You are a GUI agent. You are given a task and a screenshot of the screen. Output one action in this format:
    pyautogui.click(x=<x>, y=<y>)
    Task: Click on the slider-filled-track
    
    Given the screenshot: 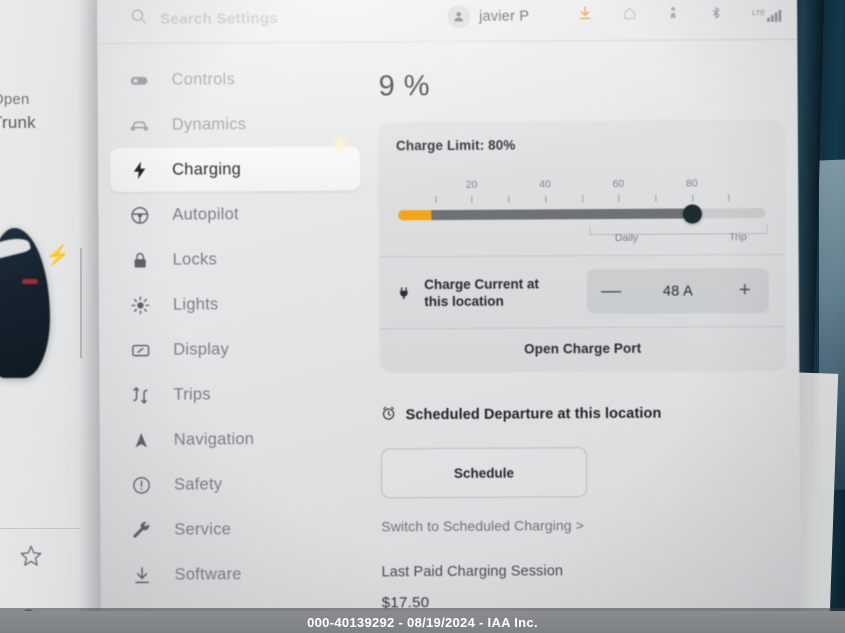 What is the action you would take?
    pyautogui.click(x=545, y=214)
    